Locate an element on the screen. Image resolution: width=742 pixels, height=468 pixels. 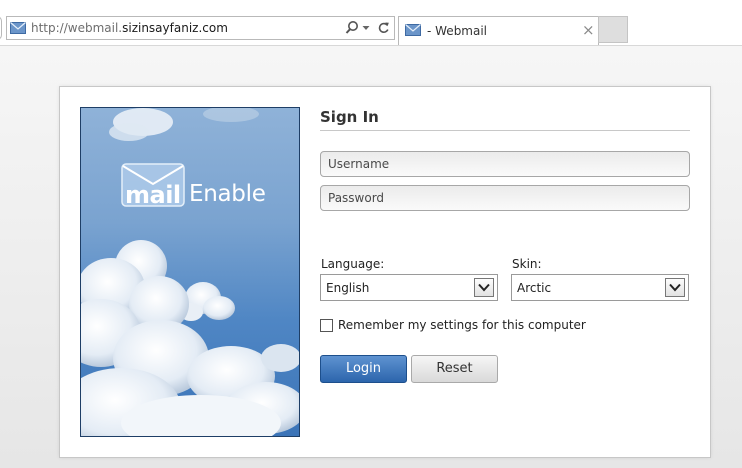
refresh-icon is located at coordinates (383, 28).